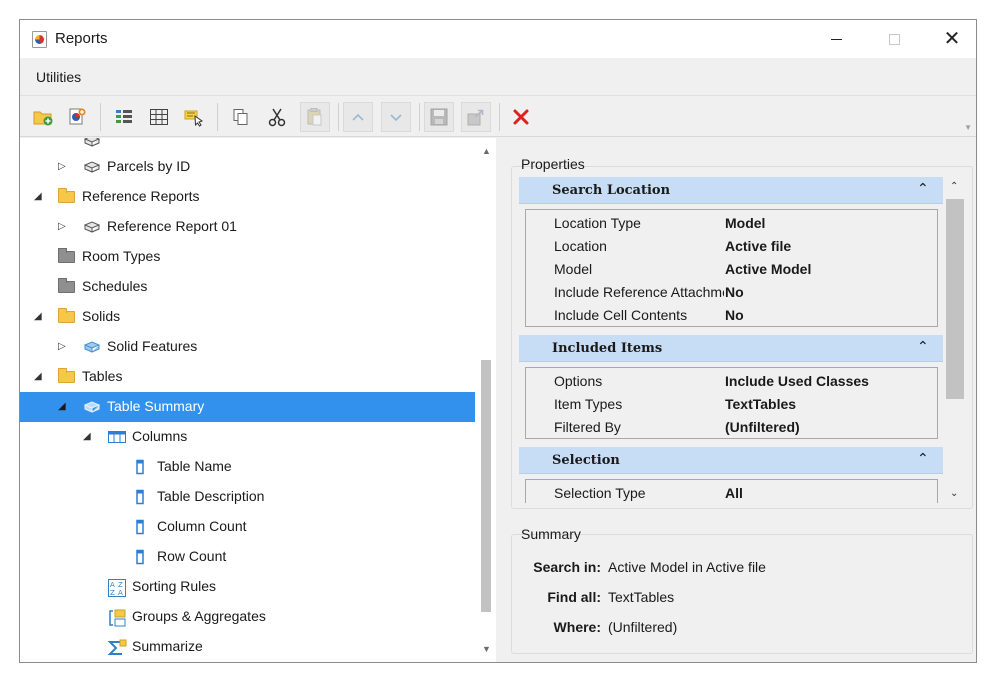  Describe the element at coordinates (955, 299) in the screenshot. I see `properties-scroll-thumb` at that location.